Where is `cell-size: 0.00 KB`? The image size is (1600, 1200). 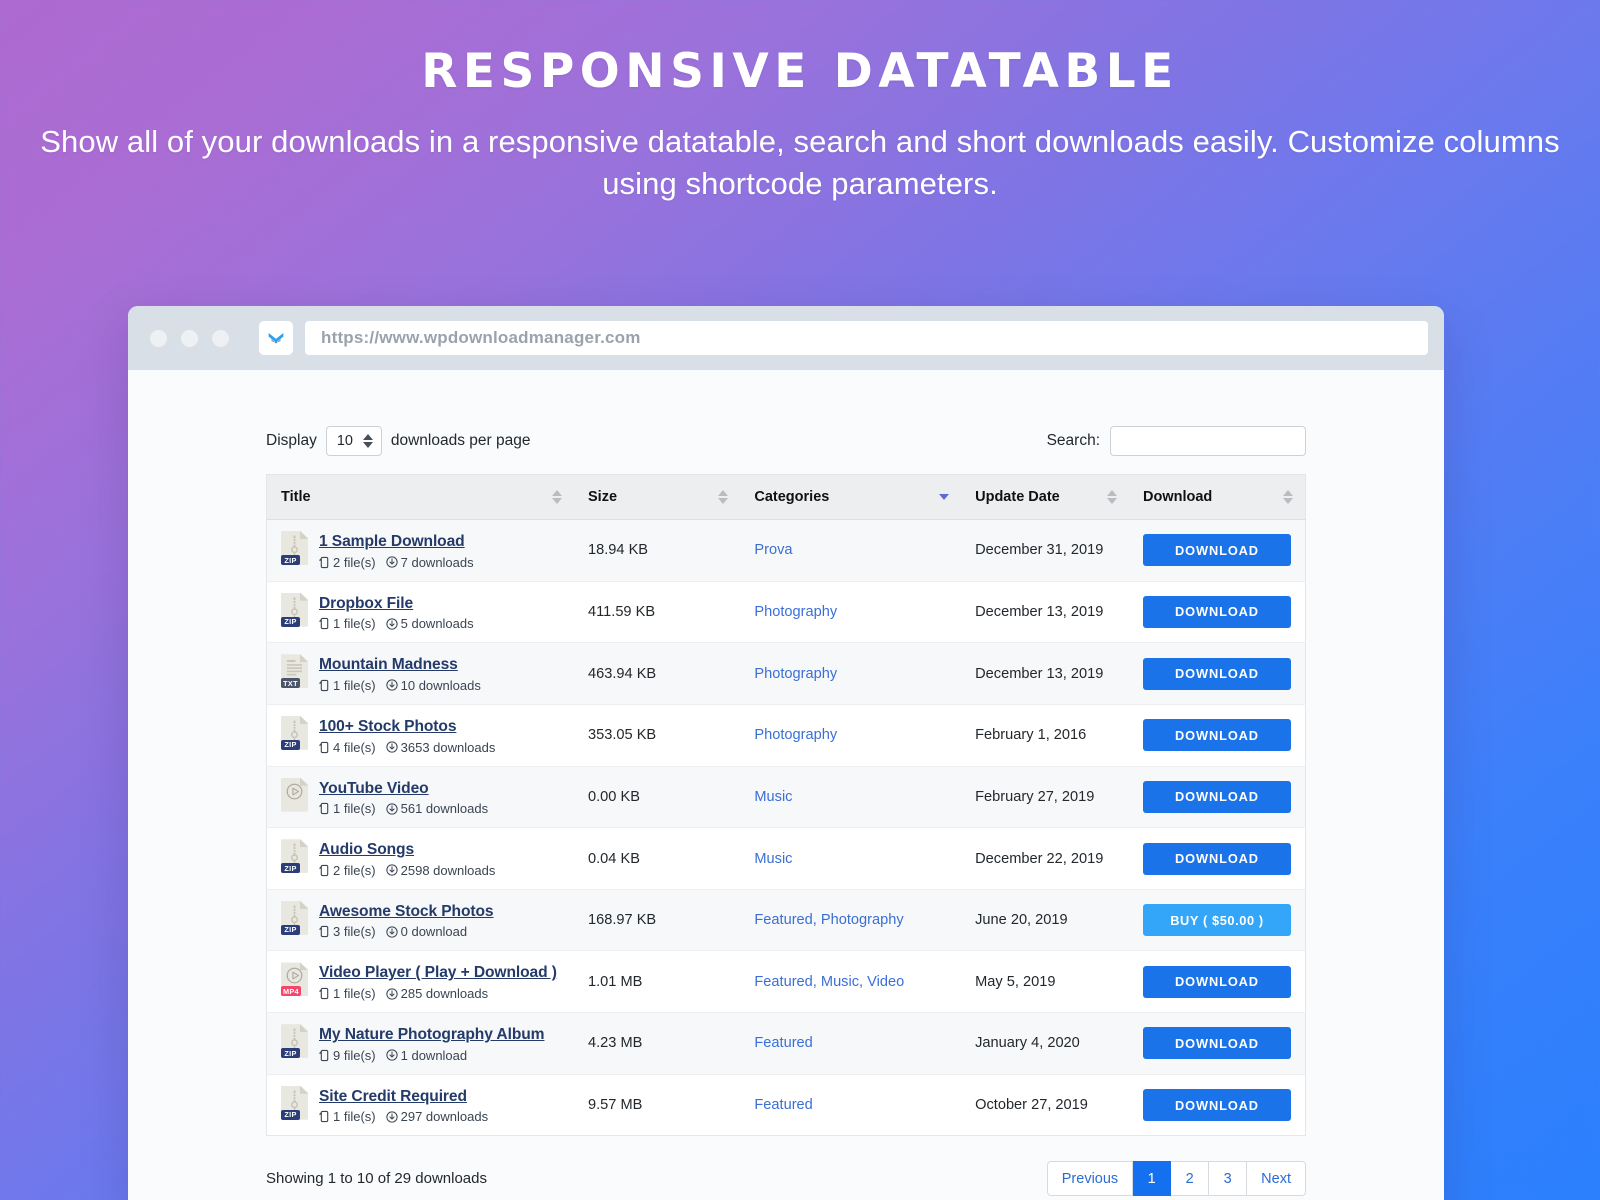 cell-size: 0.00 KB is located at coordinates (614, 796).